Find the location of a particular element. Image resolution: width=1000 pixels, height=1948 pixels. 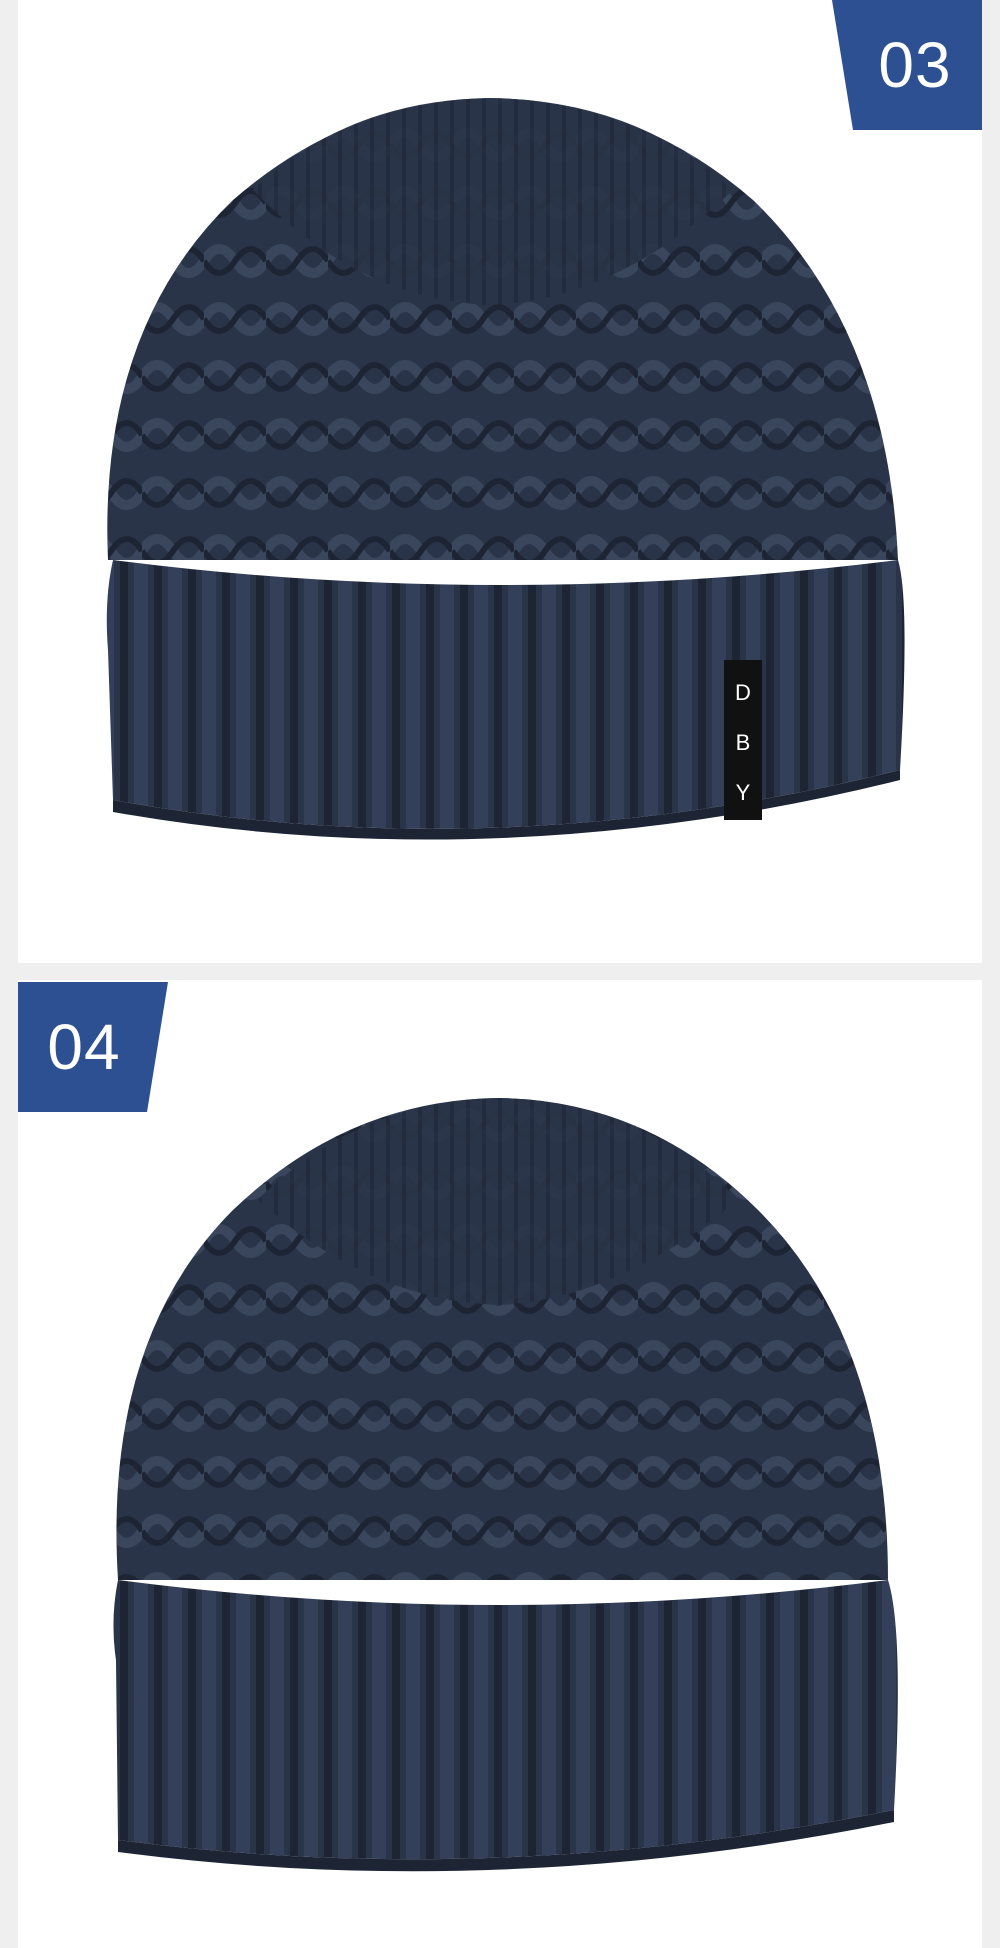

photo-number-badge: 04 is located at coordinates (93, 1047).